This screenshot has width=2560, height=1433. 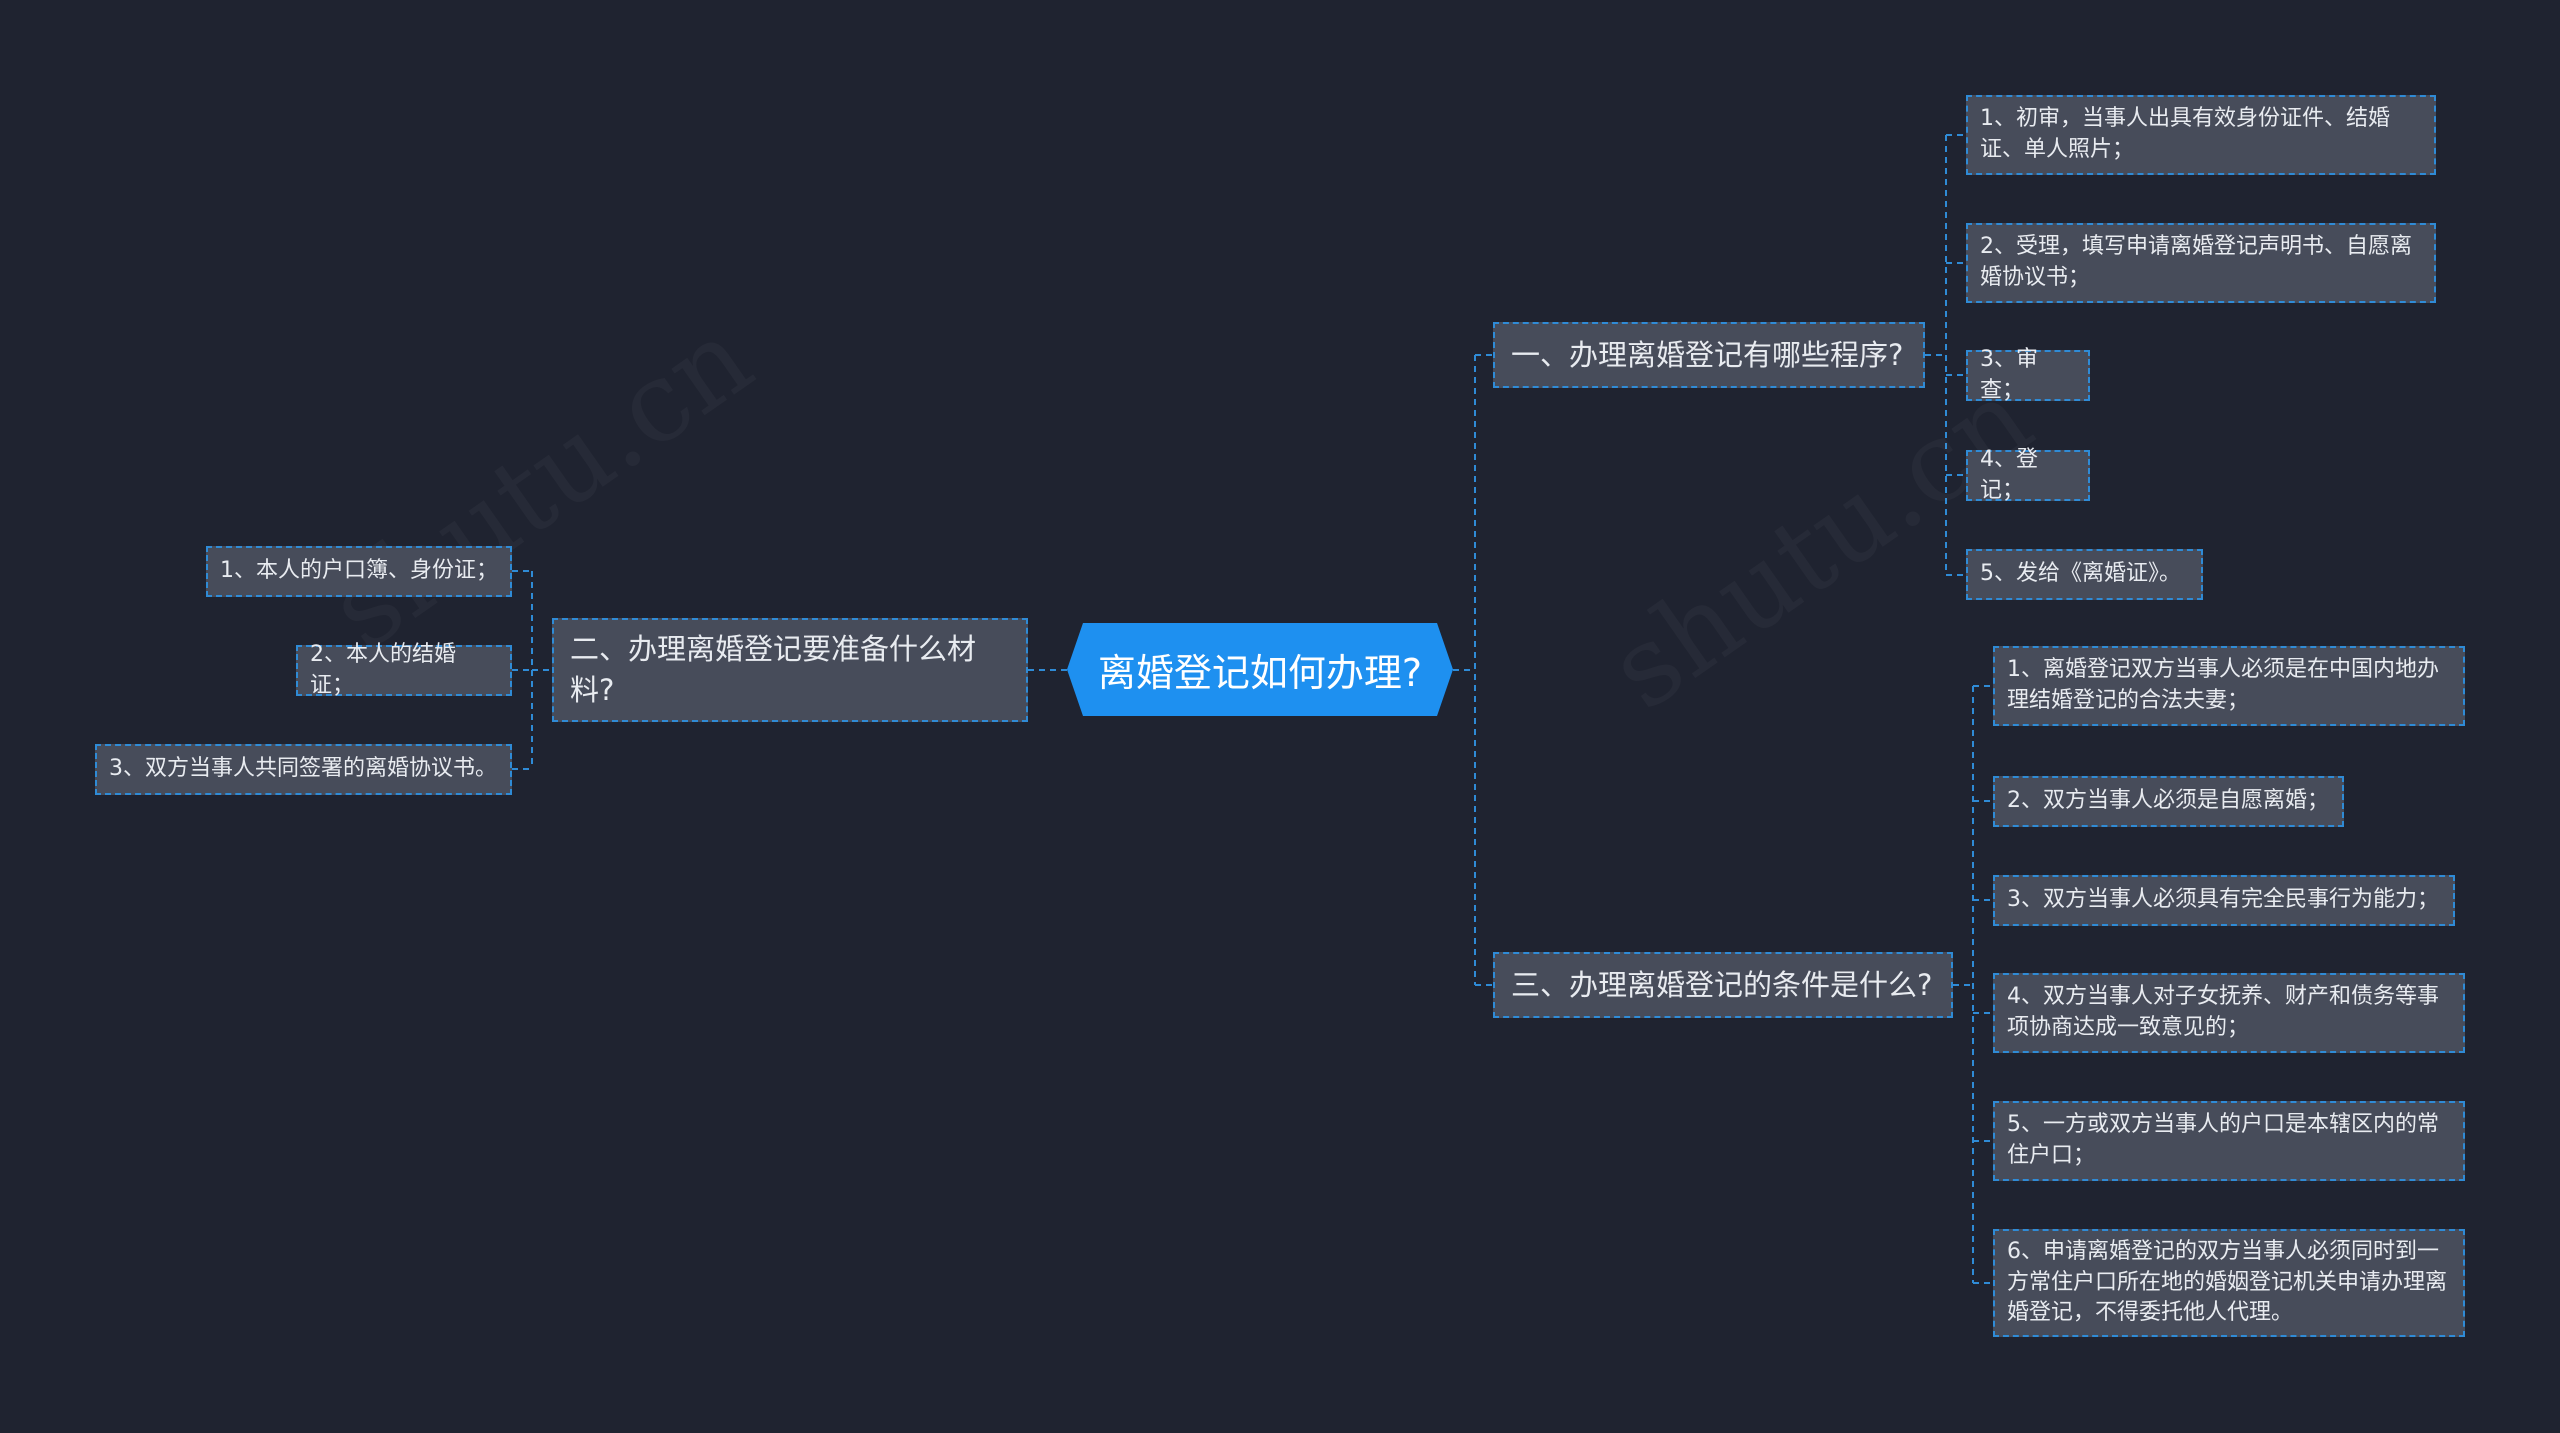 I want to click on leaf-condition-1: 1、离婚登记双方当事人必须是在中国内地办理结婚登记的合法夫妻；, so click(x=2229, y=686).